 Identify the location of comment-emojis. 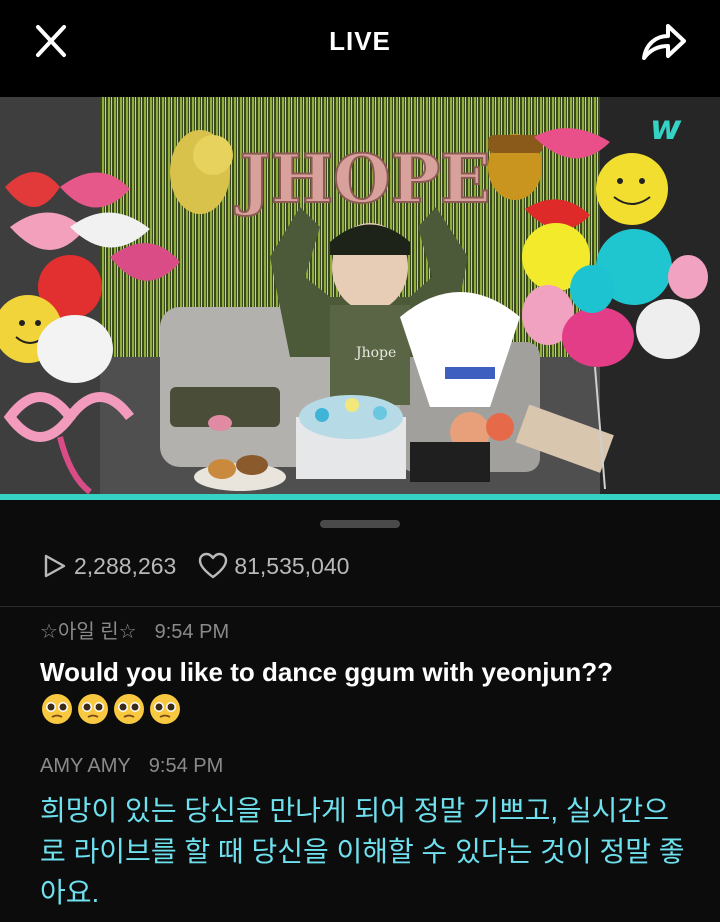
(365, 709).